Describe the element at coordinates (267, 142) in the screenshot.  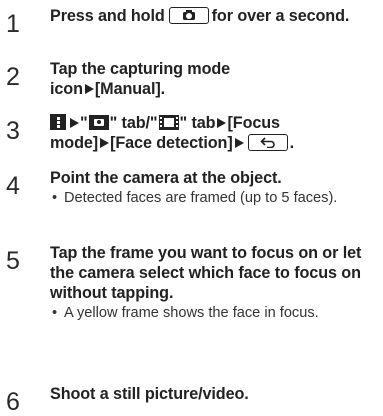
I see `back-icon` at that location.